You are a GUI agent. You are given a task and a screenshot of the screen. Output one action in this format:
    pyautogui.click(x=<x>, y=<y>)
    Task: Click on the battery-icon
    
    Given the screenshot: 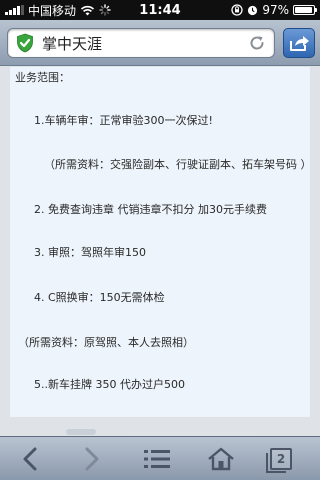 What is the action you would take?
    pyautogui.click(x=305, y=10)
    